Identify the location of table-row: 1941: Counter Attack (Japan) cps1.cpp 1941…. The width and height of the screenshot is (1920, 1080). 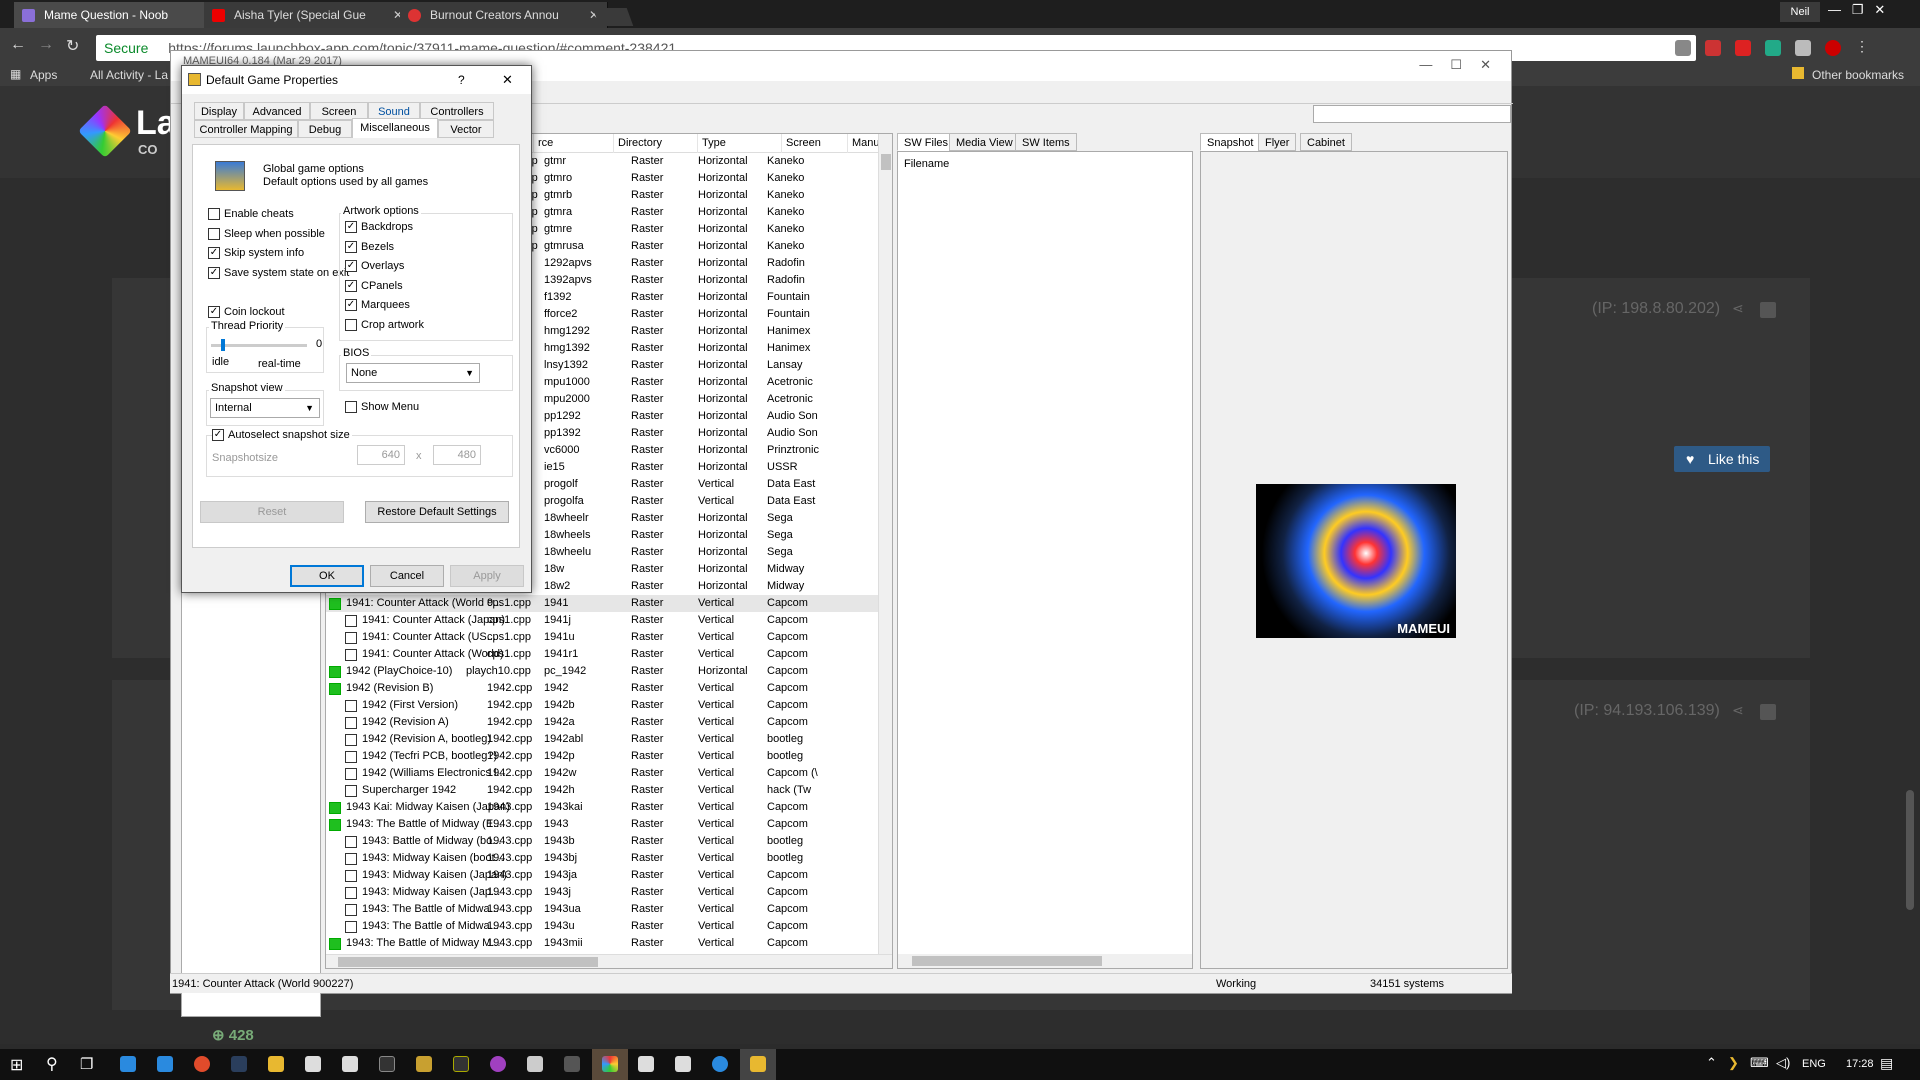
(609, 620).